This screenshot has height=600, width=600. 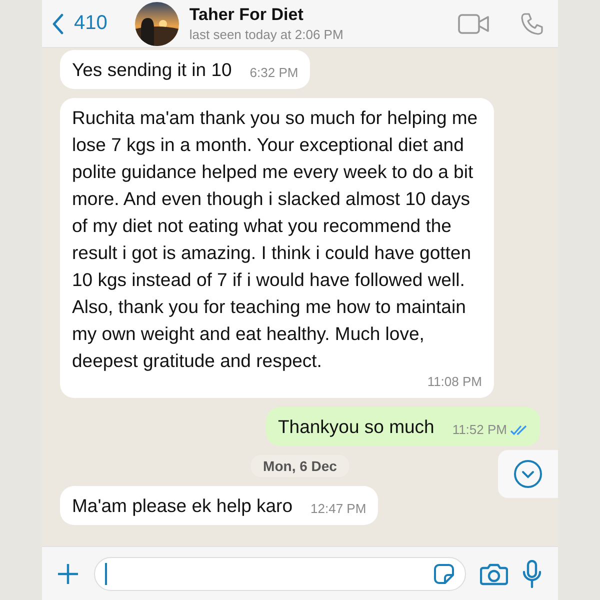 What do you see at coordinates (310, 15) in the screenshot?
I see `contact-name: Taher For Diet` at bounding box center [310, 15].